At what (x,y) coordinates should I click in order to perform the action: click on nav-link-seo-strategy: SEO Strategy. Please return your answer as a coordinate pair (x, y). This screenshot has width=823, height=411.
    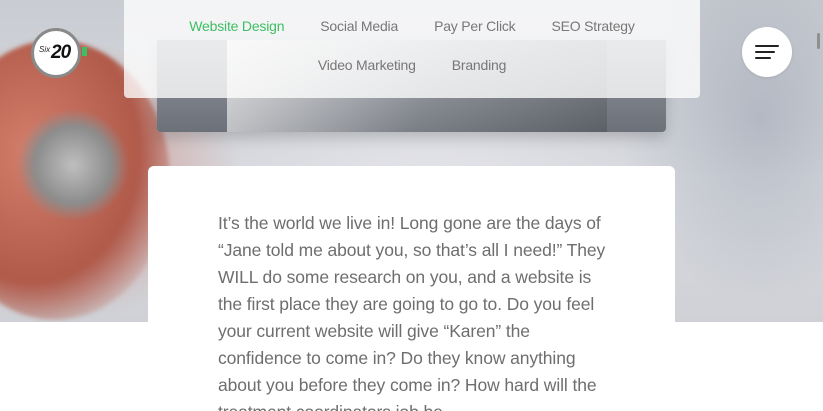
    Looking at the image, I should click on (592, 26).